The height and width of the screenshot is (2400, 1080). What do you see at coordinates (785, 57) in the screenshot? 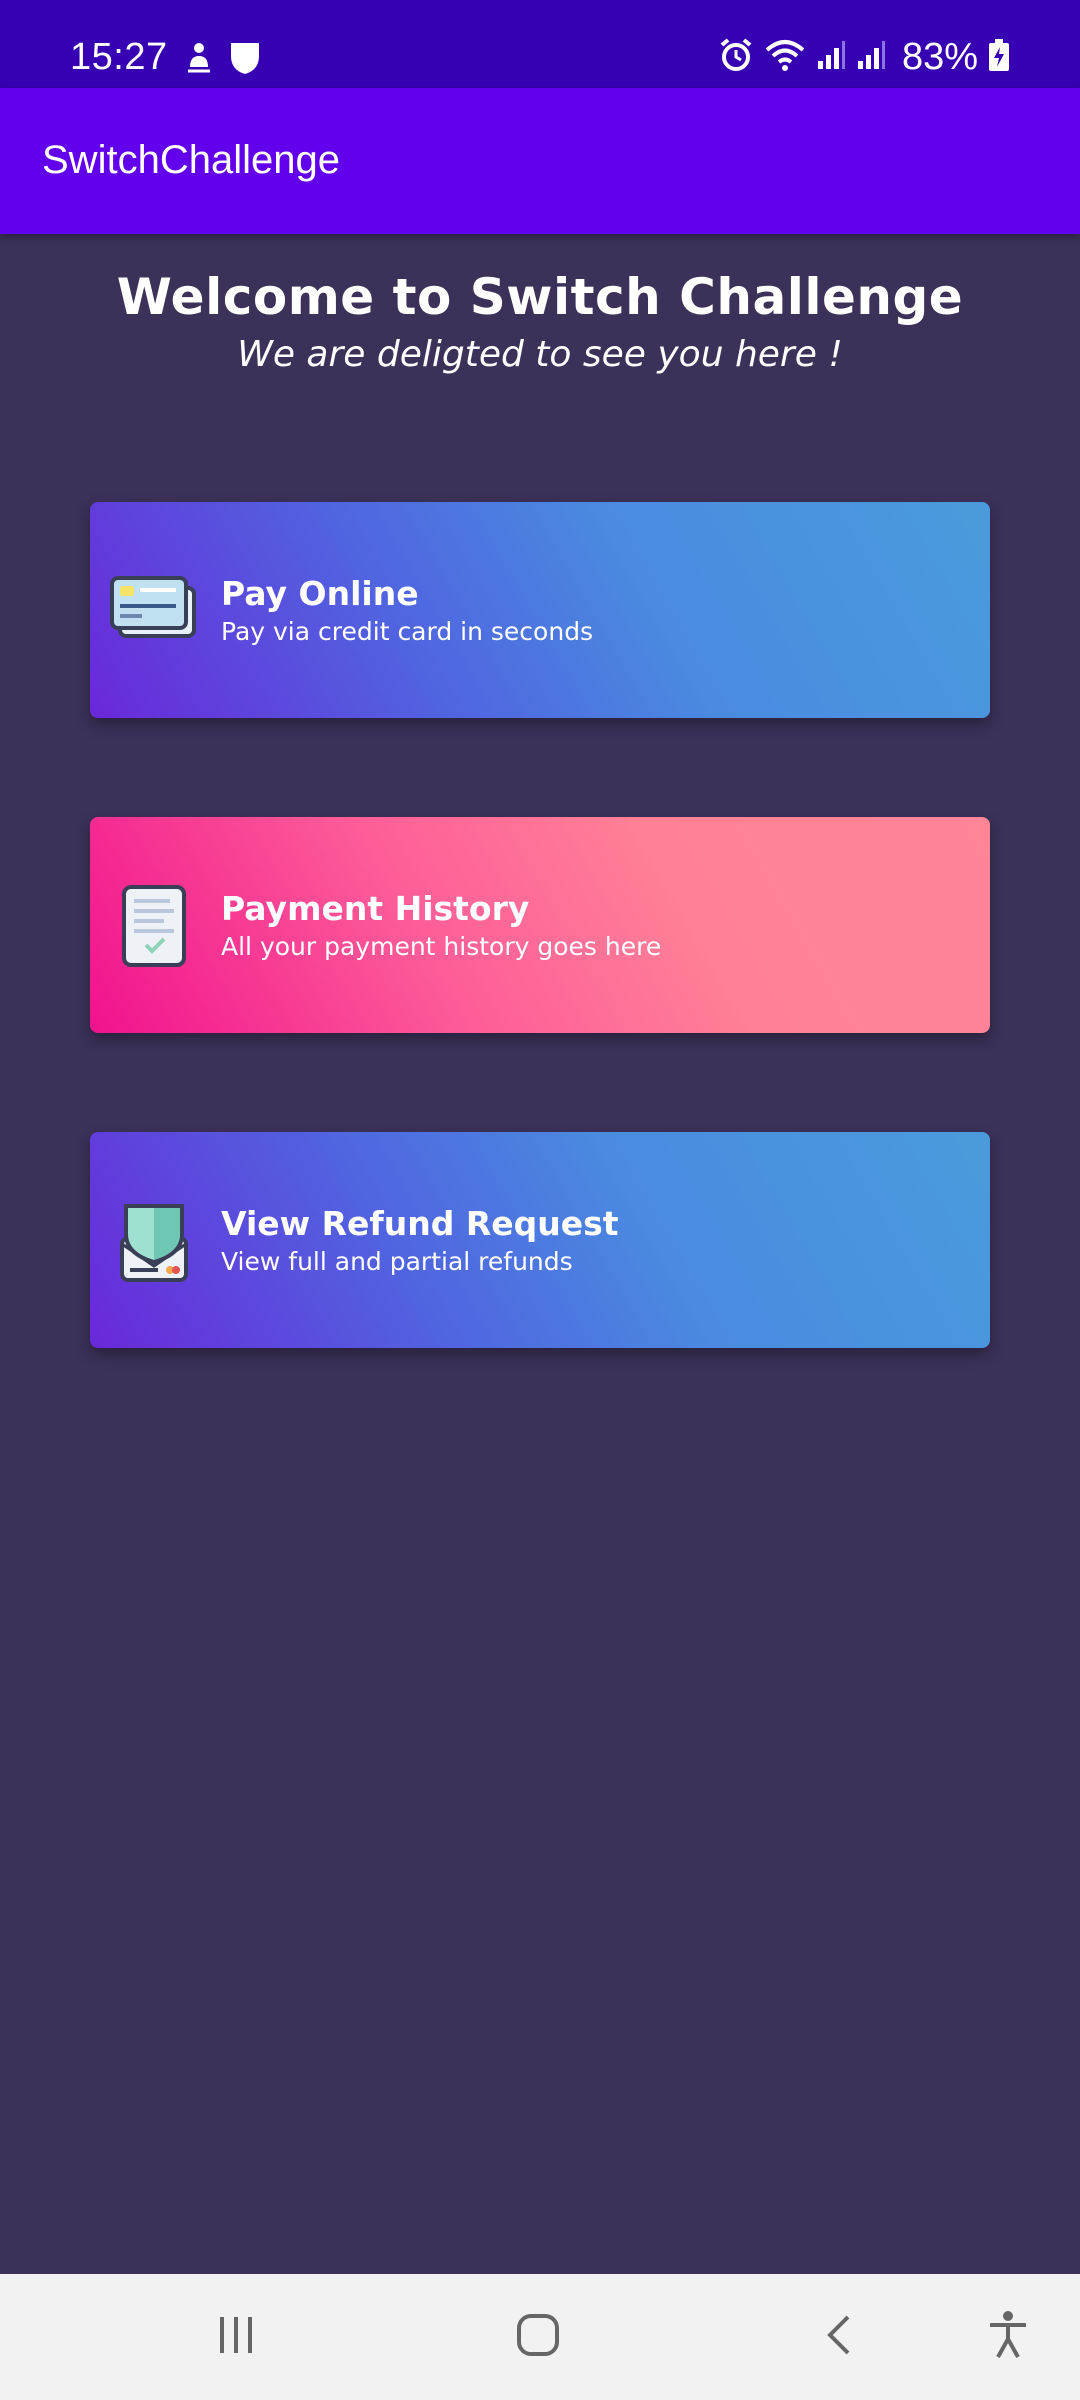
I see `wifi-icon` at bounding box center [785, 57].